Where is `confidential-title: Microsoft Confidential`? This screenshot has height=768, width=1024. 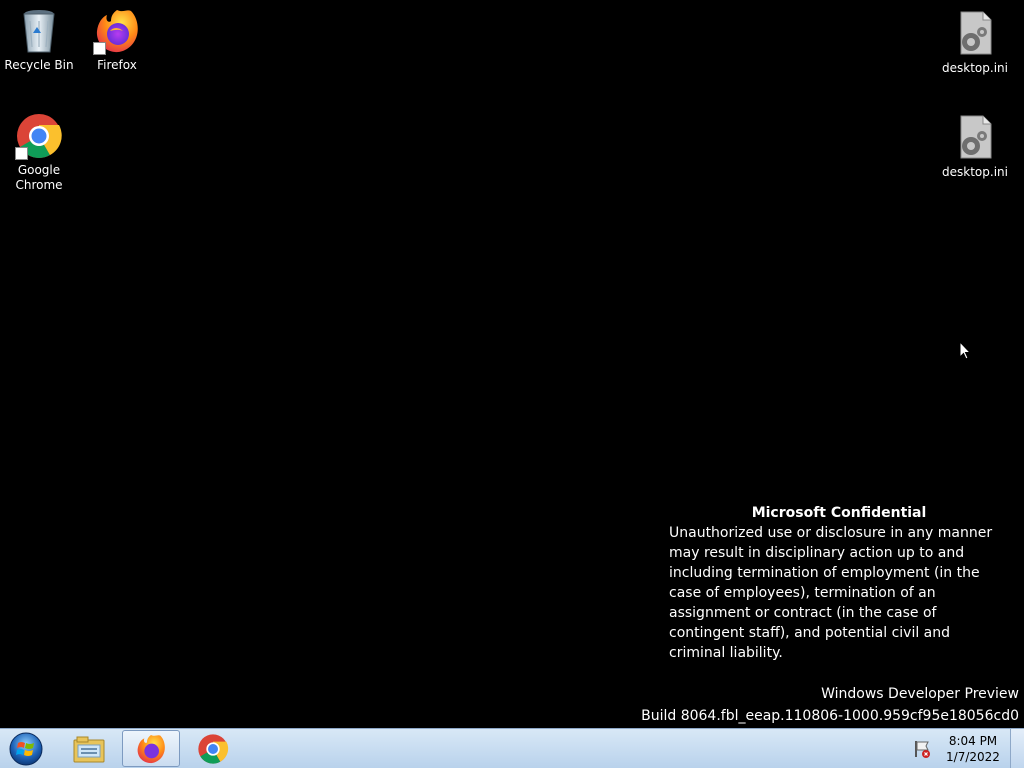 confidential-title: Microsoft Confidential is located at coordinates (839, 513).